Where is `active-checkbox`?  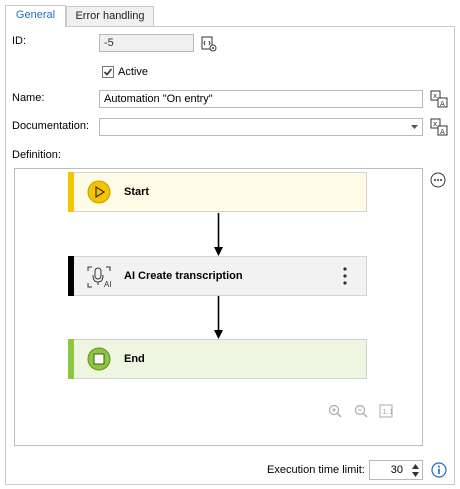 active-checkbox is located at coordinates (108, 72).